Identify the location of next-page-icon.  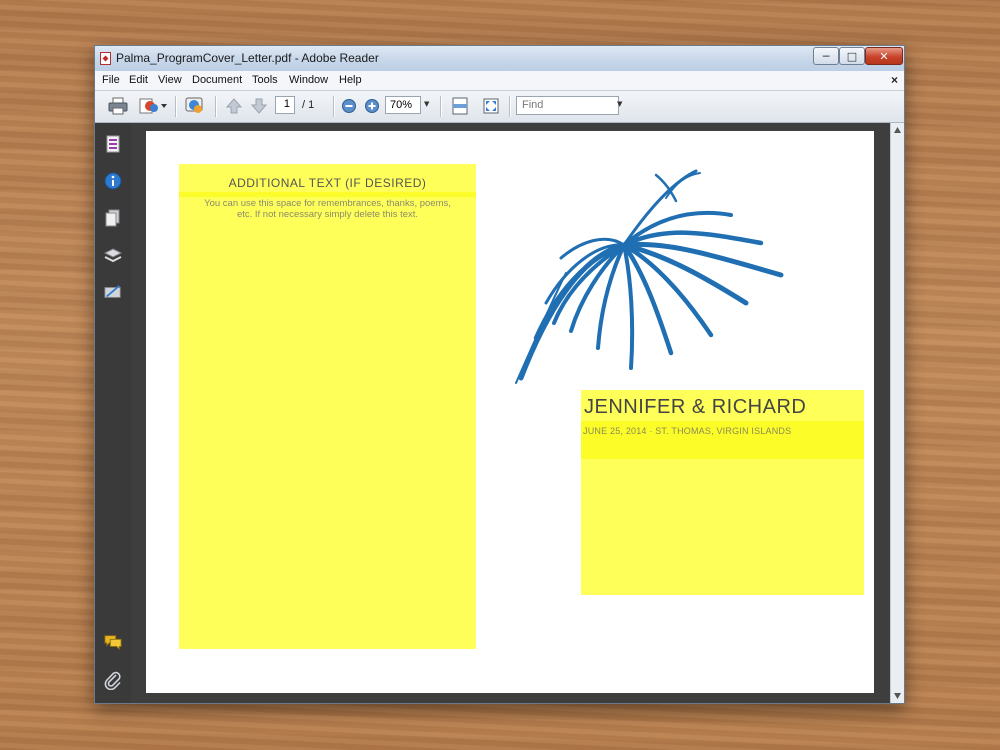
(259, 106).